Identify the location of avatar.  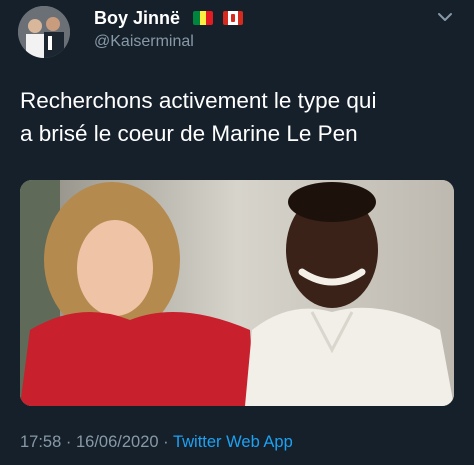
(44, 32).